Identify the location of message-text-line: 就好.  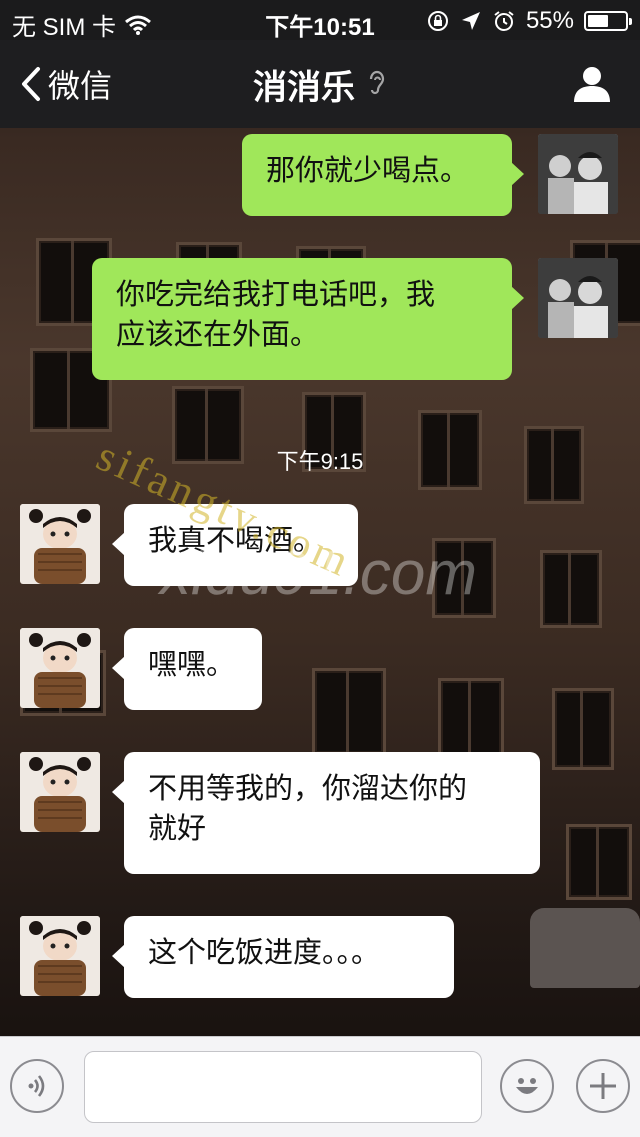
(177, 828).